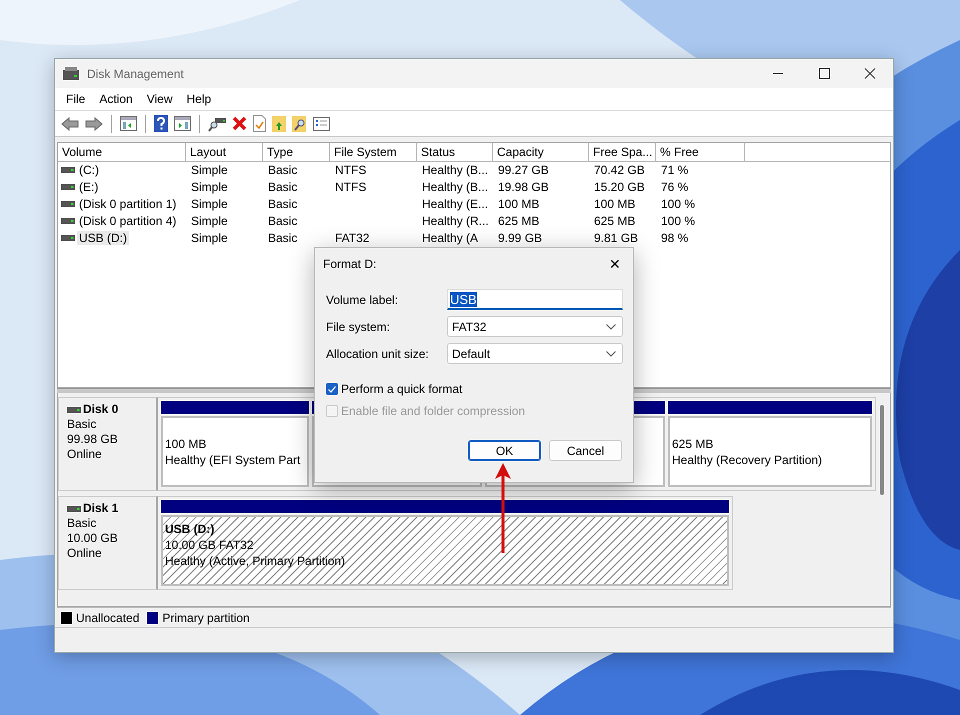 This screenshot has height=715, width=960. What do you see at coordinates (535, 326) in the screenshot?
I see `dropdown: FAT32` at bounding box center [535, 326].